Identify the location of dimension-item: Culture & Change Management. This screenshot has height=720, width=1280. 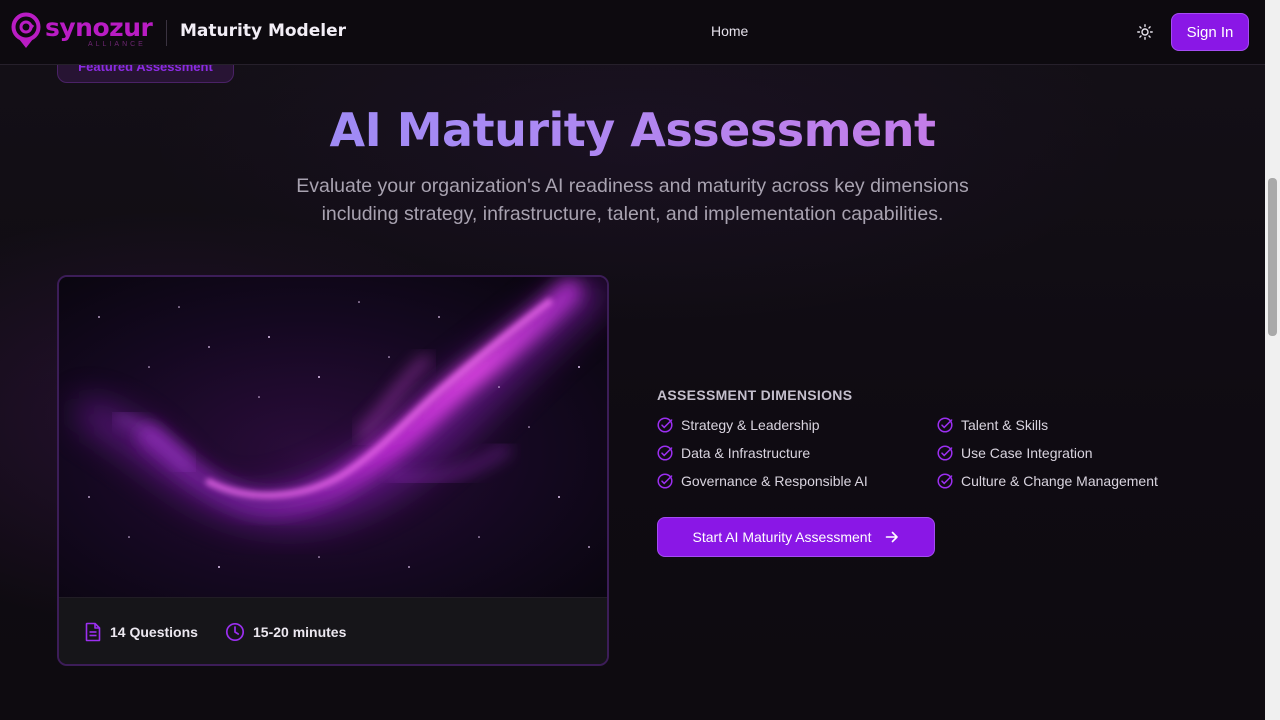
(1047, 481).